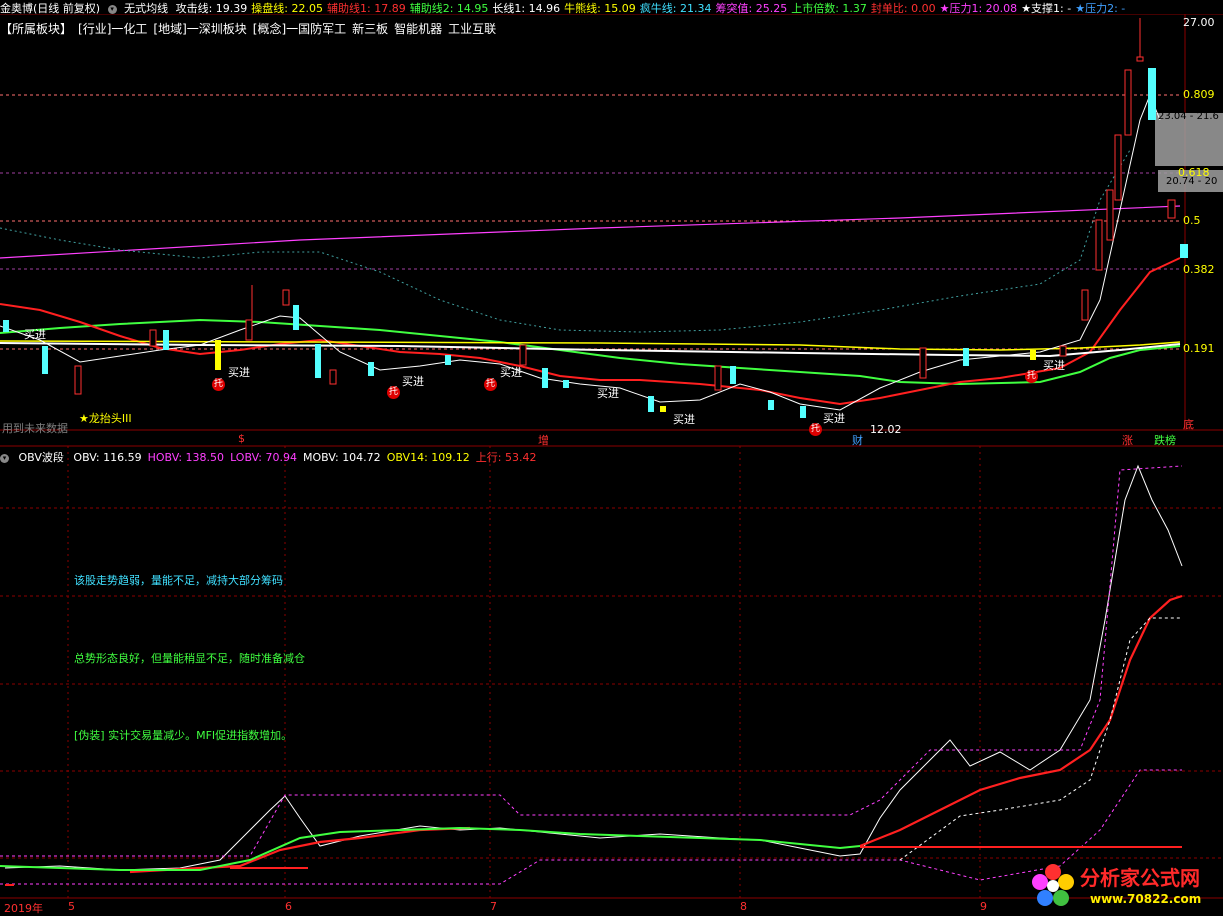 Image resolution: width=1223 pixels, height=916 pixels. Describe the element at coordinates (370, 29) in the screenshot. I see `sector-item-4: 新三板` at that location.